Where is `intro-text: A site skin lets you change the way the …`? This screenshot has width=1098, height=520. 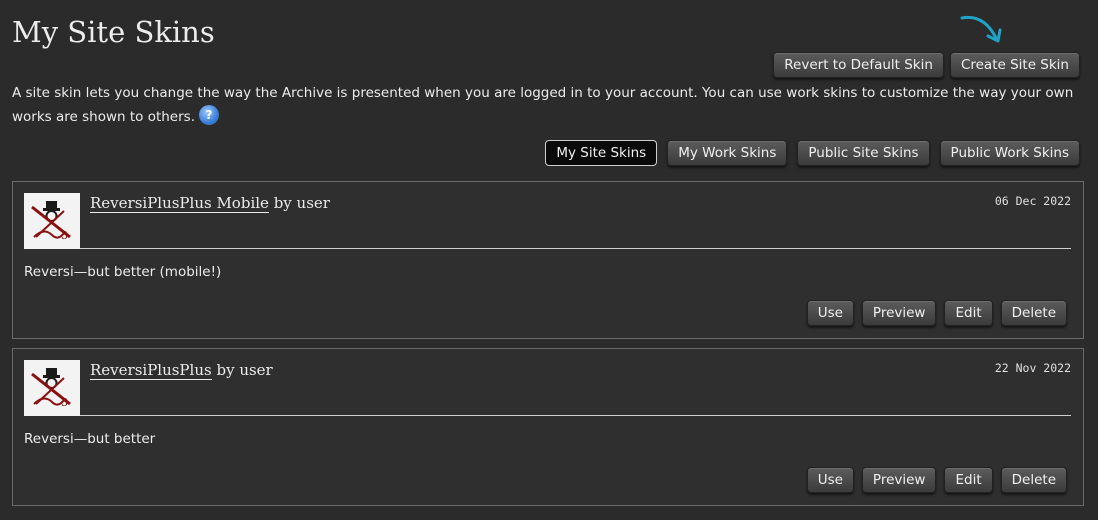
intro-text: A site skin lets you change the way the … is located at coordinates (549, 105).